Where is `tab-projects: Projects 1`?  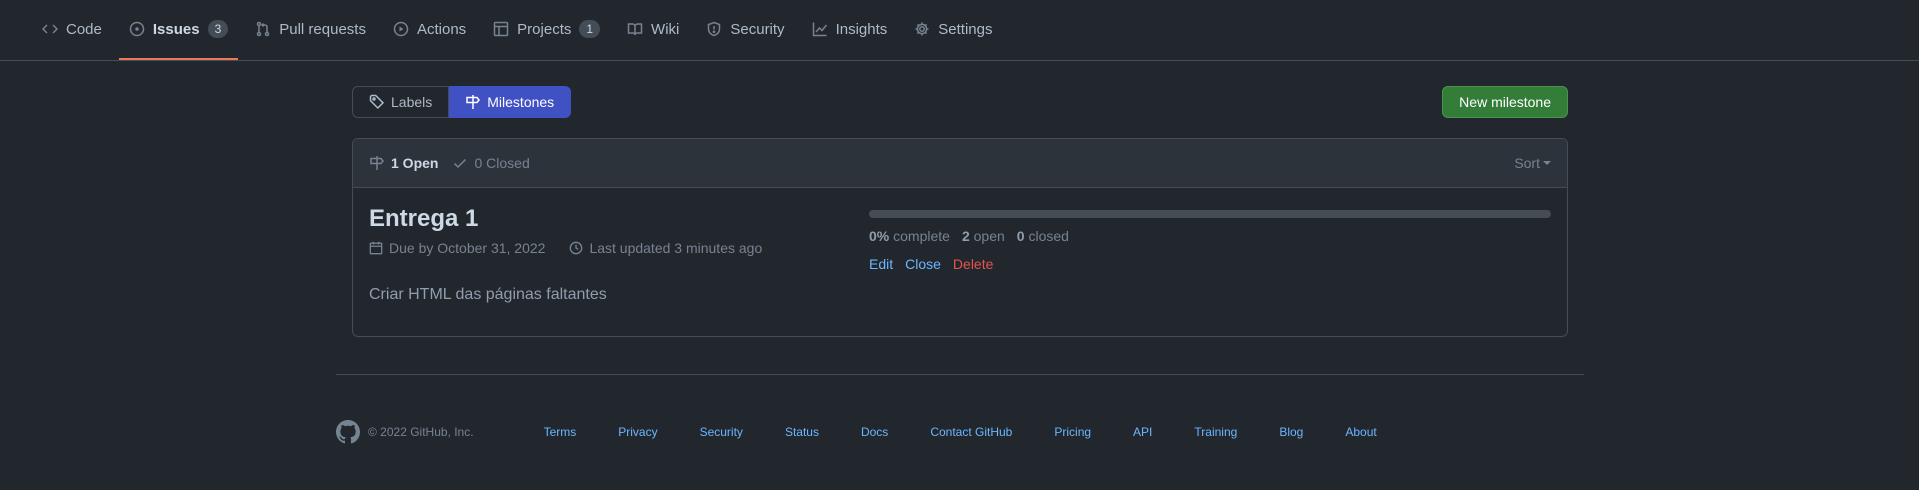
tab-projects: Projects 1 is located at coordinates (546, 30).